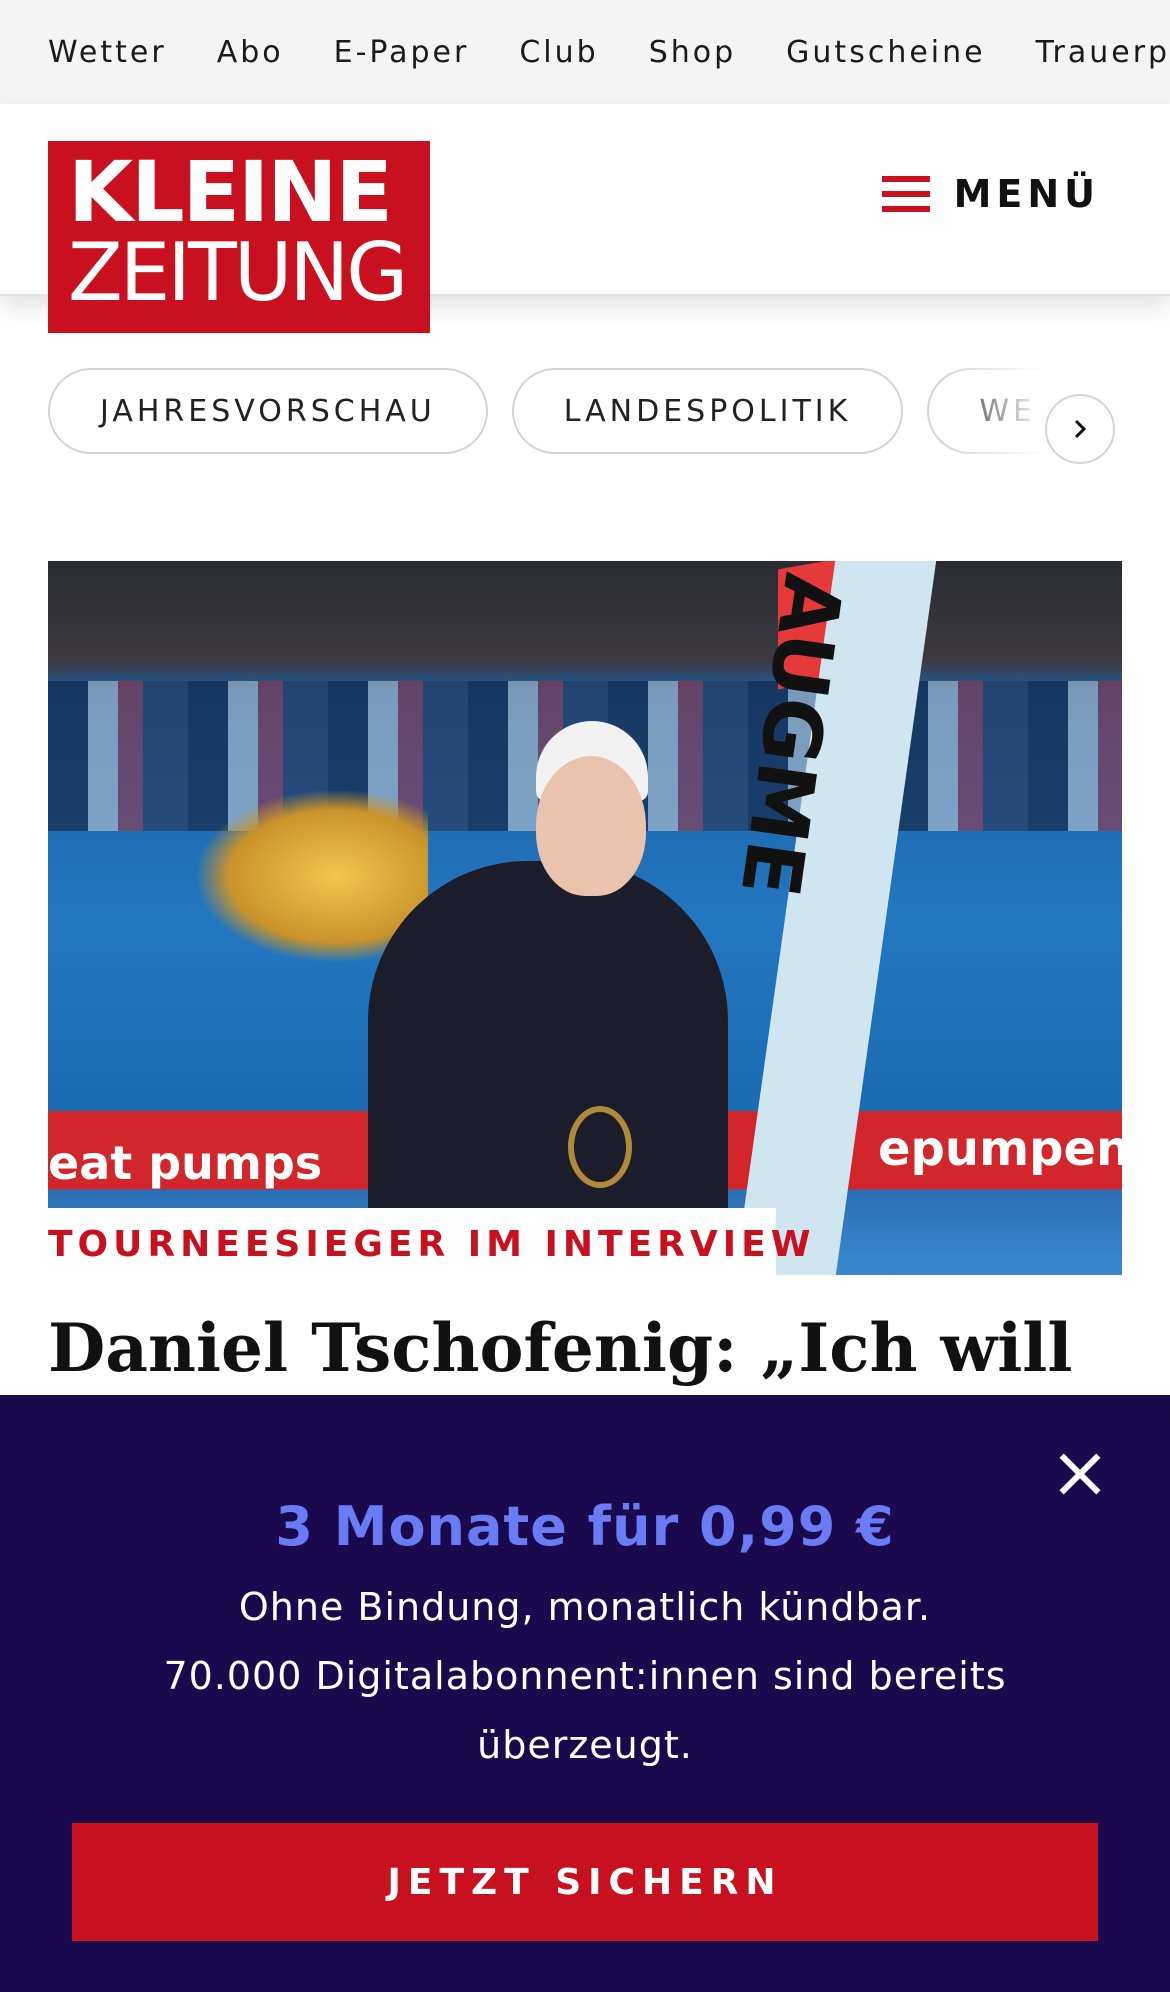 The image size is (1170, 1992). What do you see at coordinates (107, 52) in the screenshot?
I see `nav-item-wetter: Wetter` at bounding box center [107, 52].